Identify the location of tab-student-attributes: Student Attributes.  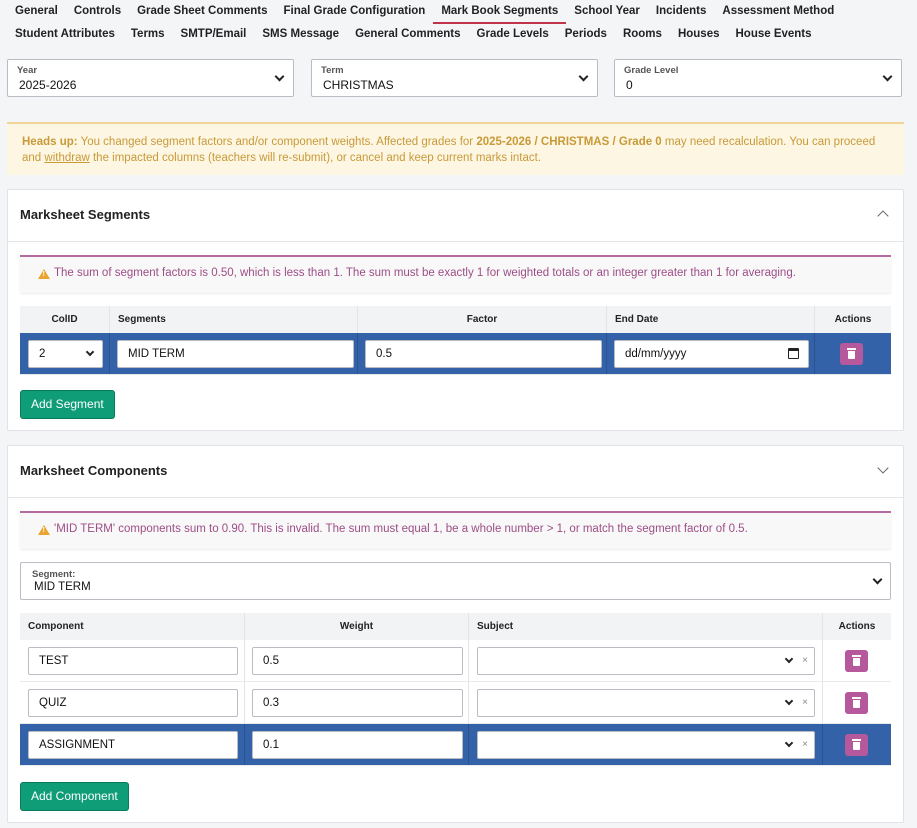
(65, 35).